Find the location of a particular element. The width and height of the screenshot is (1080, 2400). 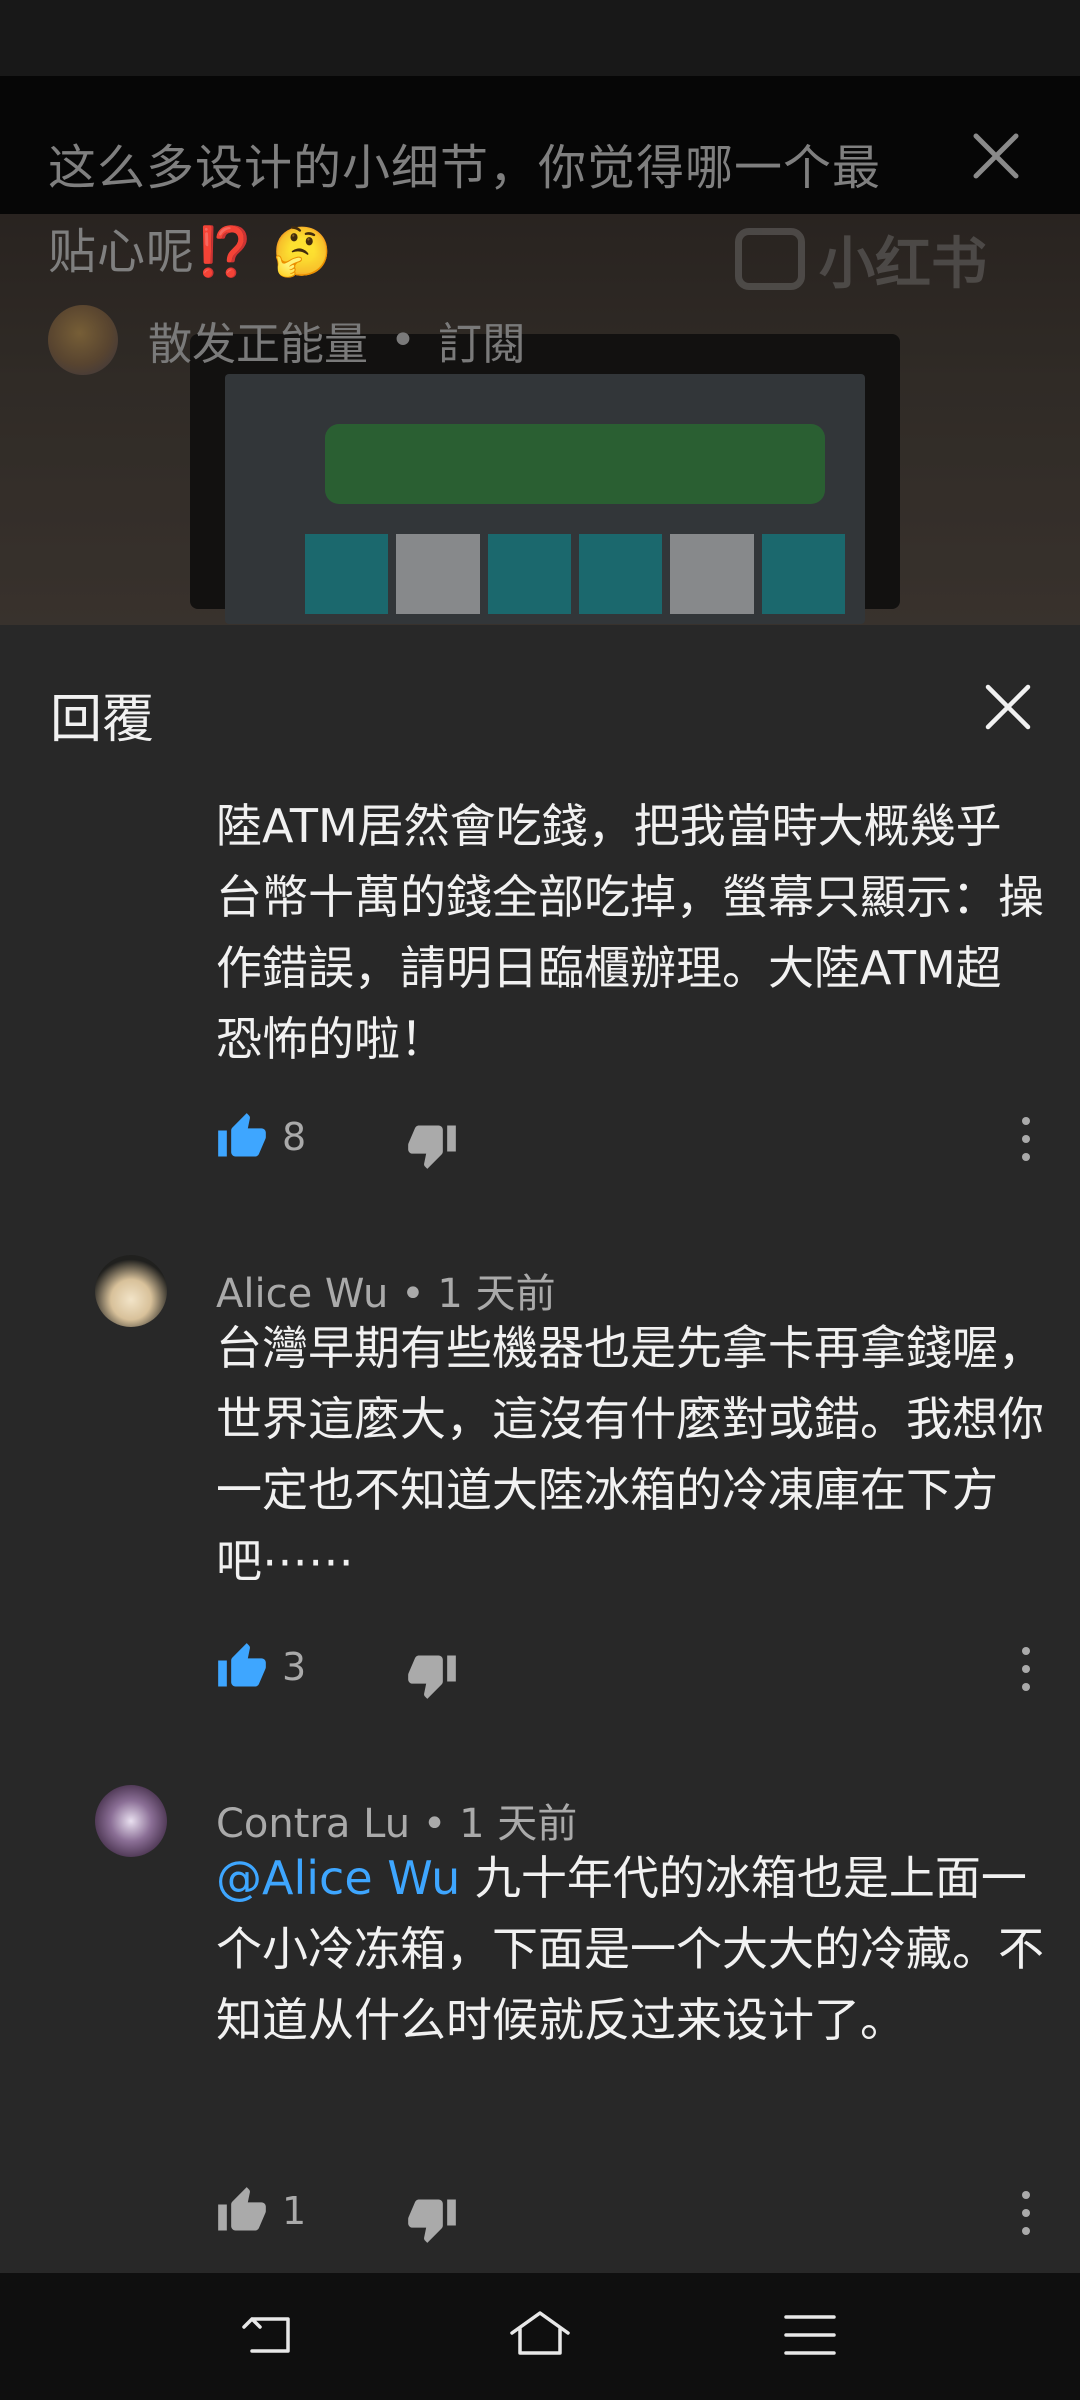

comment-author: Contra Lu is located at coordinates (313, 1824).